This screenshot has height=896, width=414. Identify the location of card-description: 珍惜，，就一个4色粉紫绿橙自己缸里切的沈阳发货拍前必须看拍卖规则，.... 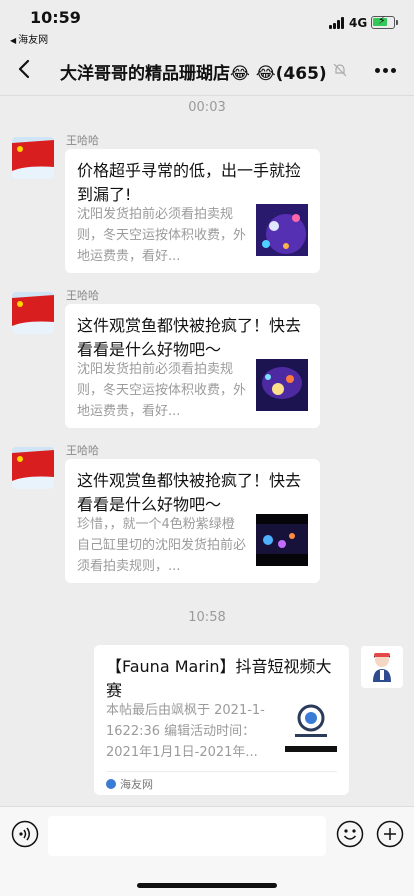
(162, 545).